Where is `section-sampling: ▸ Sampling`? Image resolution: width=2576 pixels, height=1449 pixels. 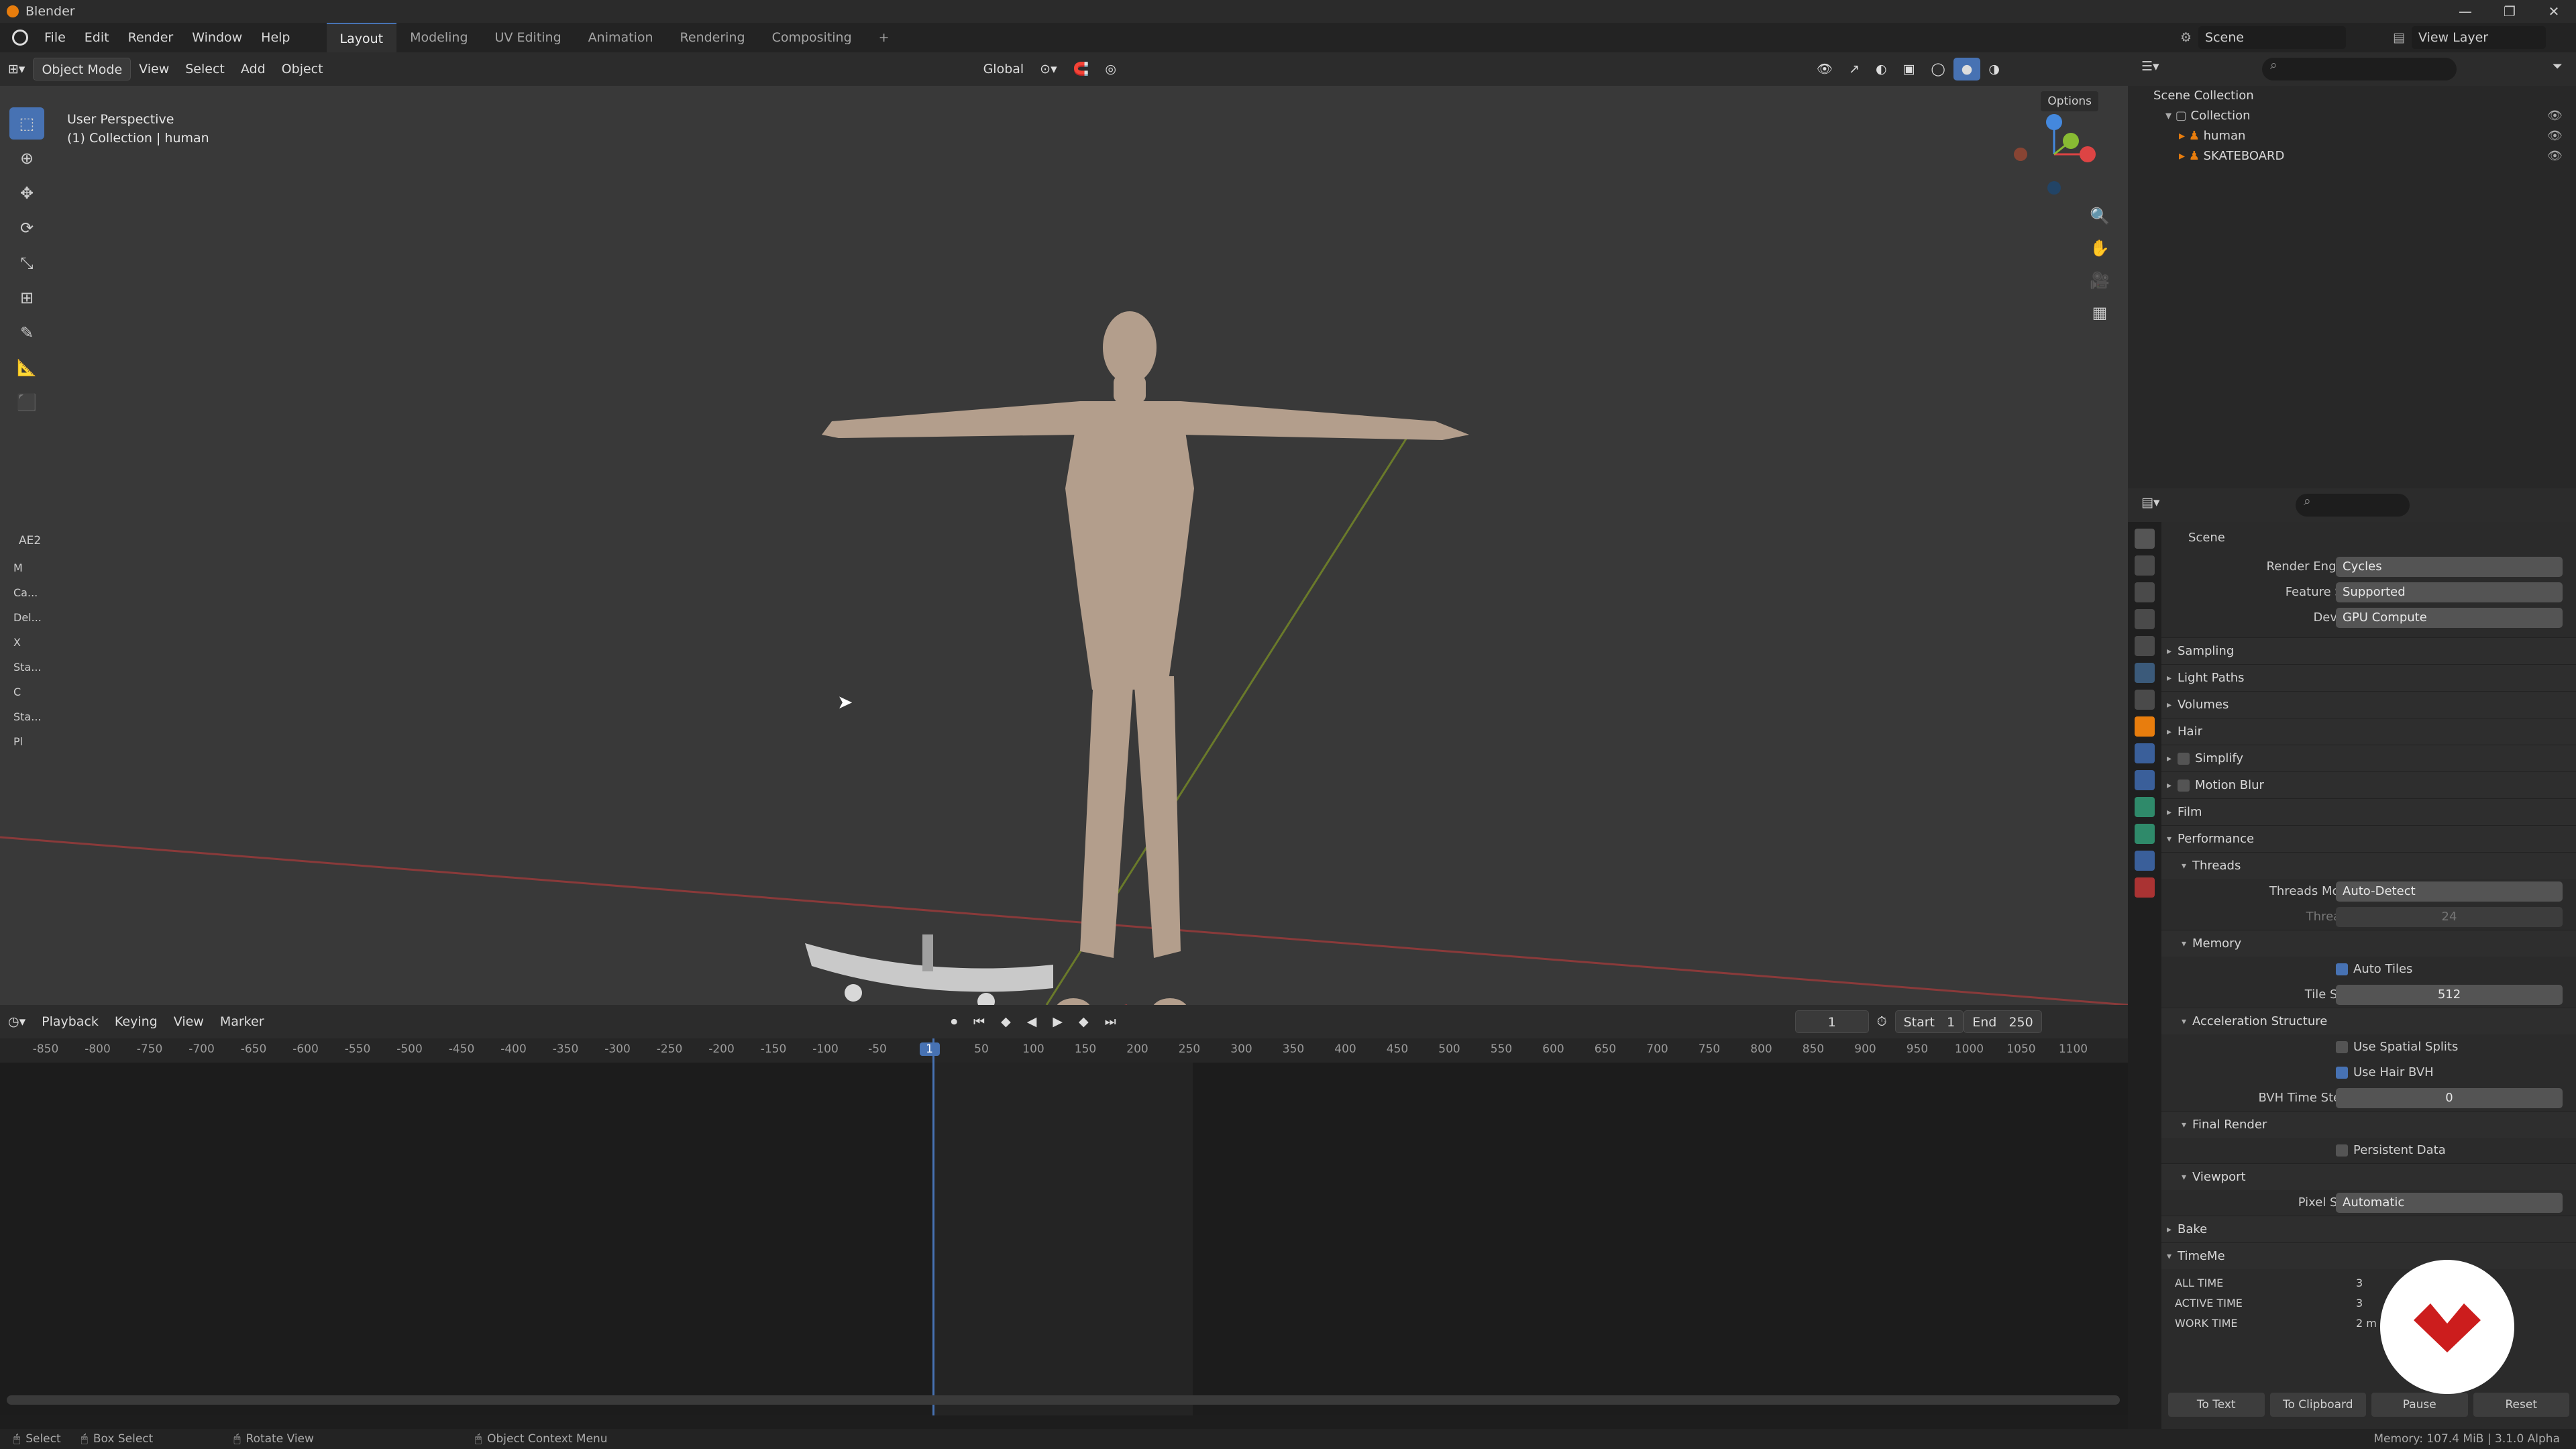
section-sampling: ▸ Sampling is located at coordinates (2368, 650).